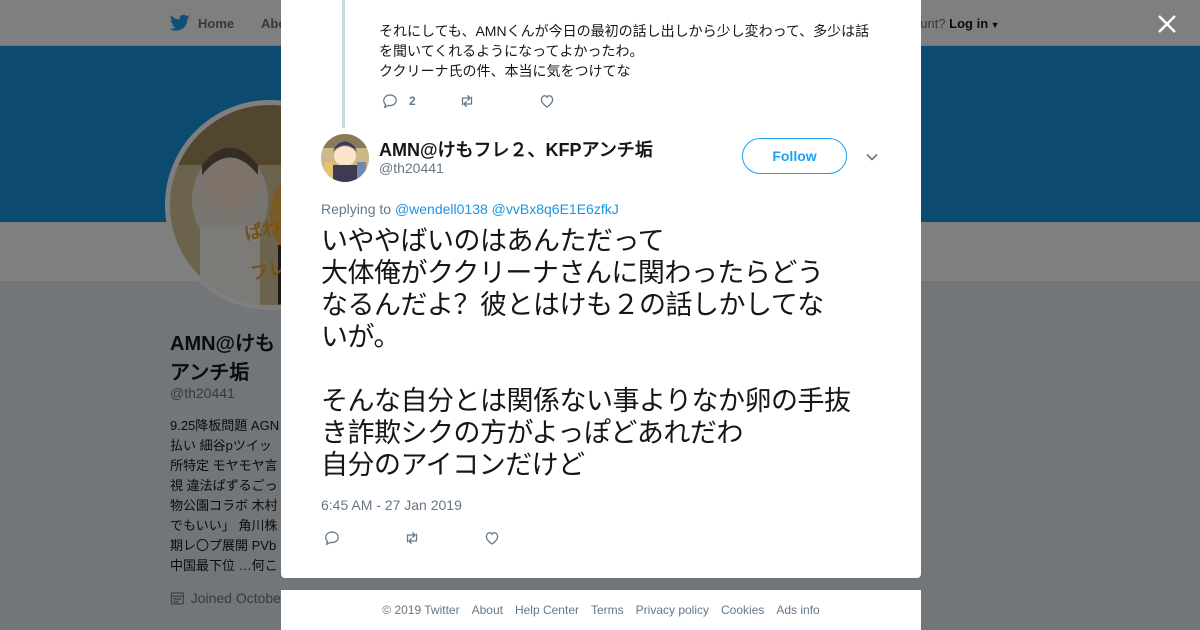  I want to click on tweet-timestamp: 6:45 AM - 27 Jan 2019, so click(391, 505).